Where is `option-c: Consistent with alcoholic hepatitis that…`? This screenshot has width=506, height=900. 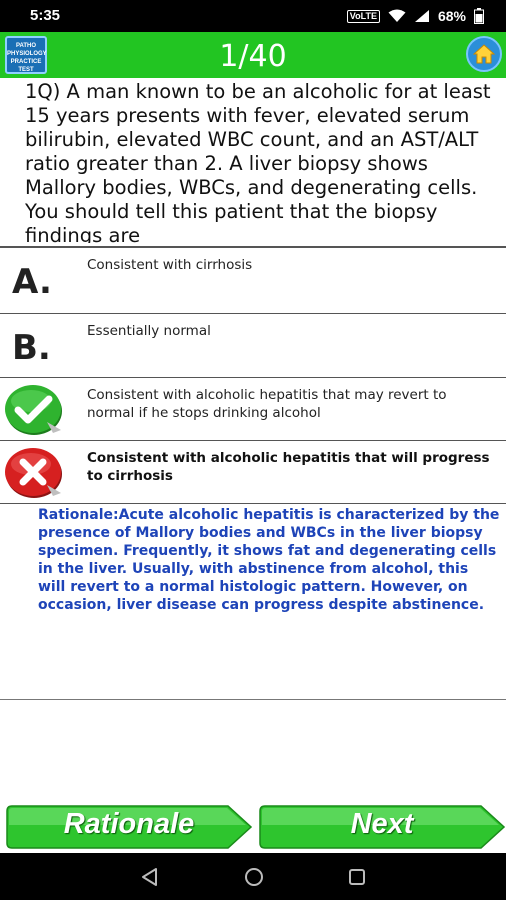
option-c: Consistent with alcoholic hepatitis that… is located at coordinates (253, 409).